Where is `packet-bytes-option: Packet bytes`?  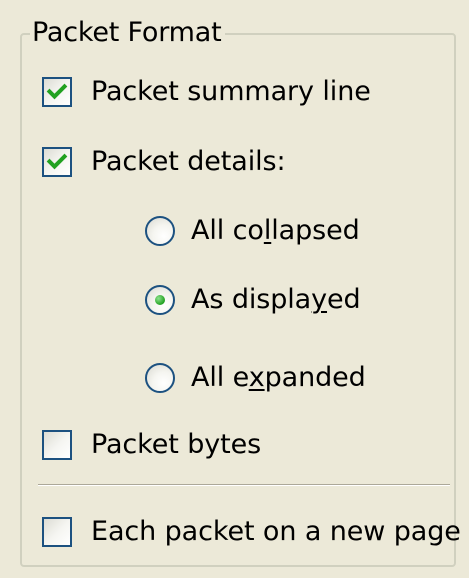
packet-bytes-option: Packet bytes is located at coordinates (151, 445).